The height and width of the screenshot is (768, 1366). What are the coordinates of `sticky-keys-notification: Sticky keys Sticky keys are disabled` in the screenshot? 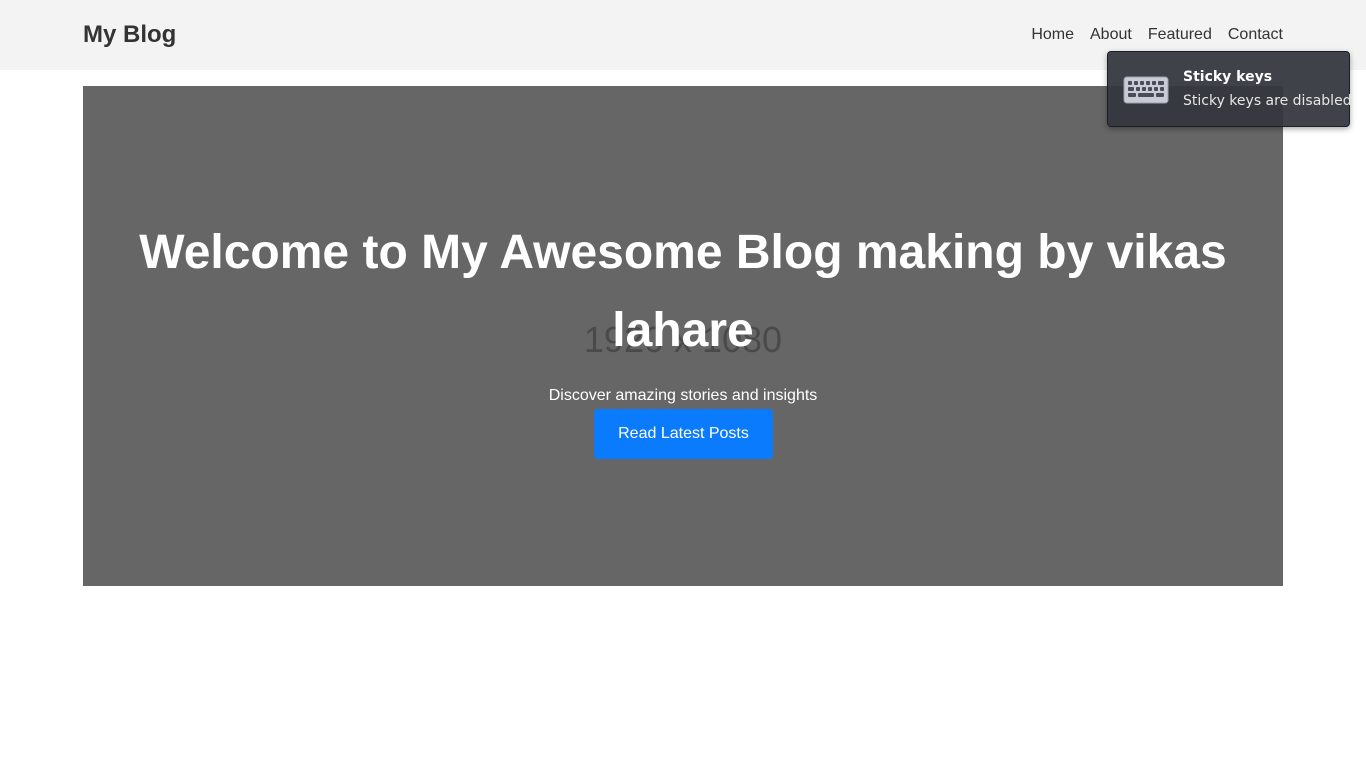 It's located at (1229, 89).